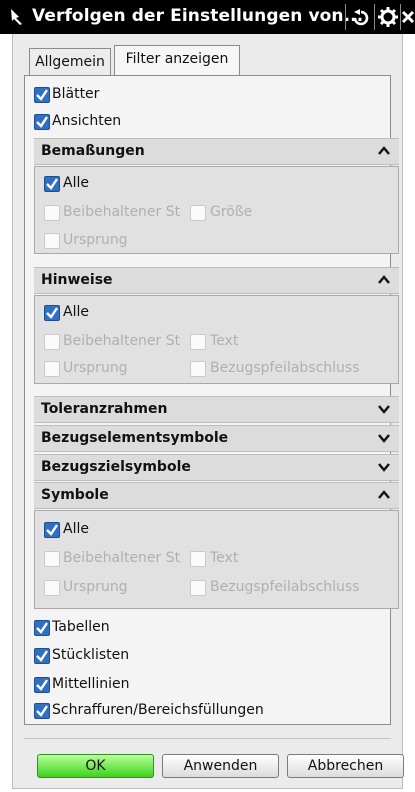 The width and height of the screenshot is (415, 792). Describe the element at coordinates (75, 495) in the screenshot. I see `section-title: Symbole` at that location.